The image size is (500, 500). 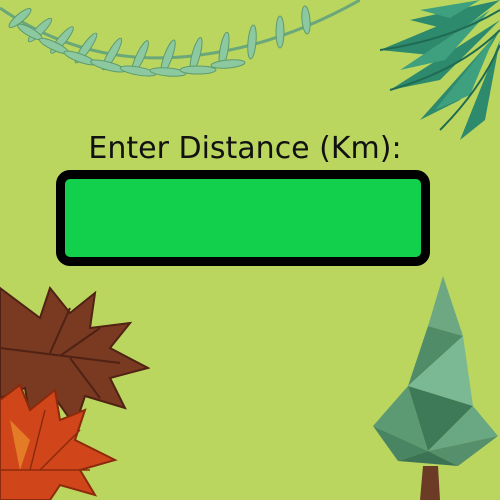 I want to click on palm-leaf-icon, so click(x=439, y=70).